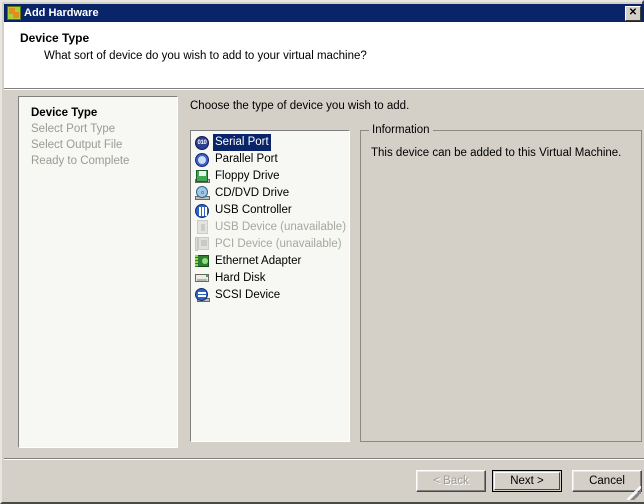  Describe the element at coordinates (202, 176) in the screenshot. I see `floppy-drive-icon` at that location.